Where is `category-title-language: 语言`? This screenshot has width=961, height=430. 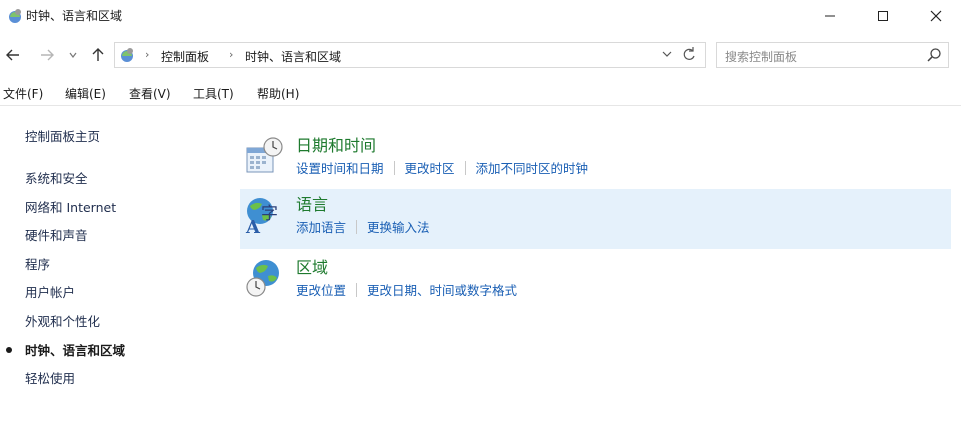 category-title-language: 语言 is located at coordinates (312, 203).